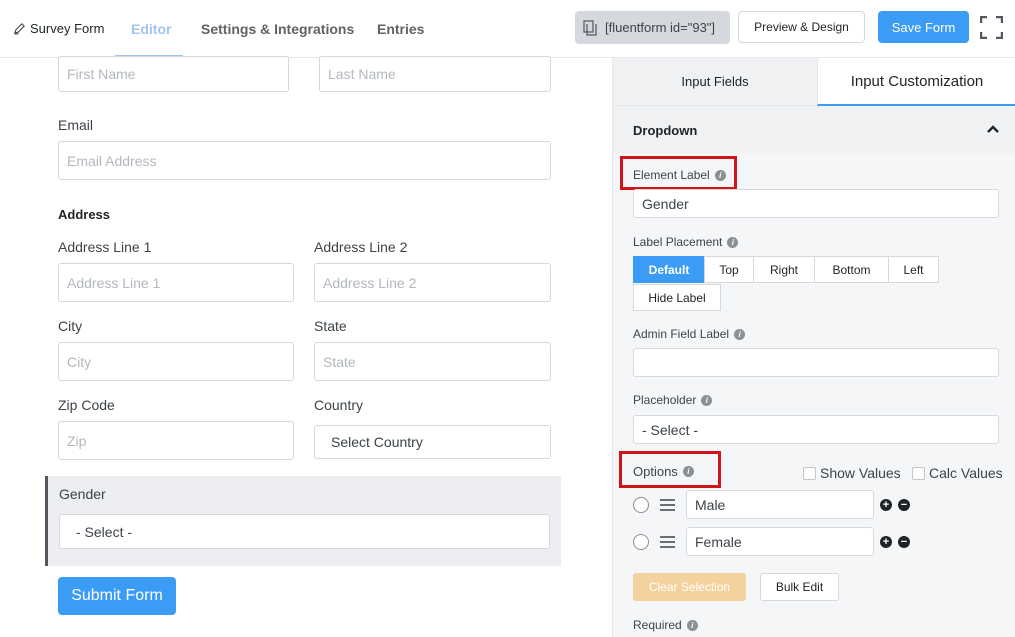 The height and width of the screenshot is (637, 1015). What do you see at coordinates (361, 247) in the screenshot?
I see `address-line2-label: Address Line 2` at bounding box center [361, 247].